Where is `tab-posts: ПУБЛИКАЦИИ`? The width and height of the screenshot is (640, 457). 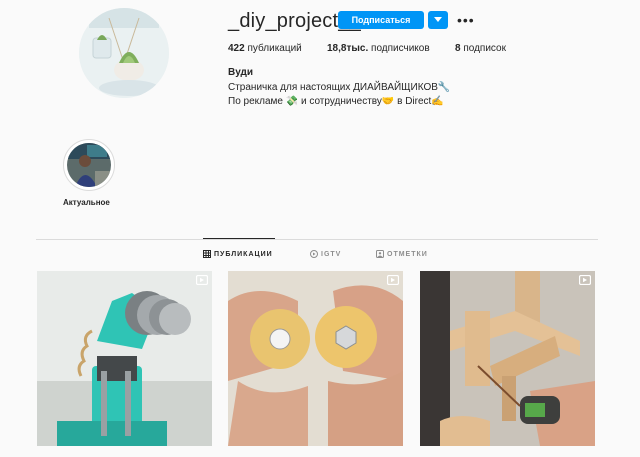 tab-posts: ПУБЛИКАЦИИ is located at coordinates (238, 254).